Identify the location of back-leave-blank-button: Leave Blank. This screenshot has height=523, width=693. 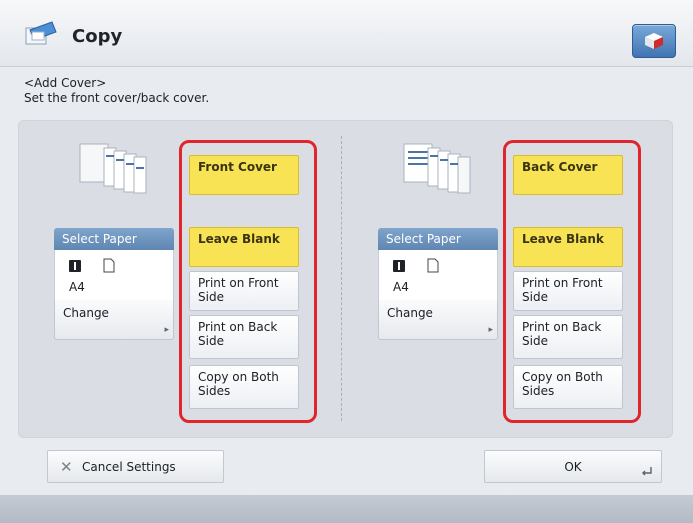
(568, 247).